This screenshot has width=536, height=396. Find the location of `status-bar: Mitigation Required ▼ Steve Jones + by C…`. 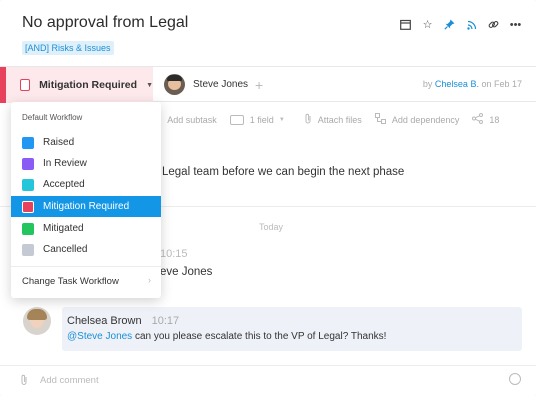

status-bar: Mitigation Required ▼ Steve Jones + by C… is located at coordinates (268, 84).